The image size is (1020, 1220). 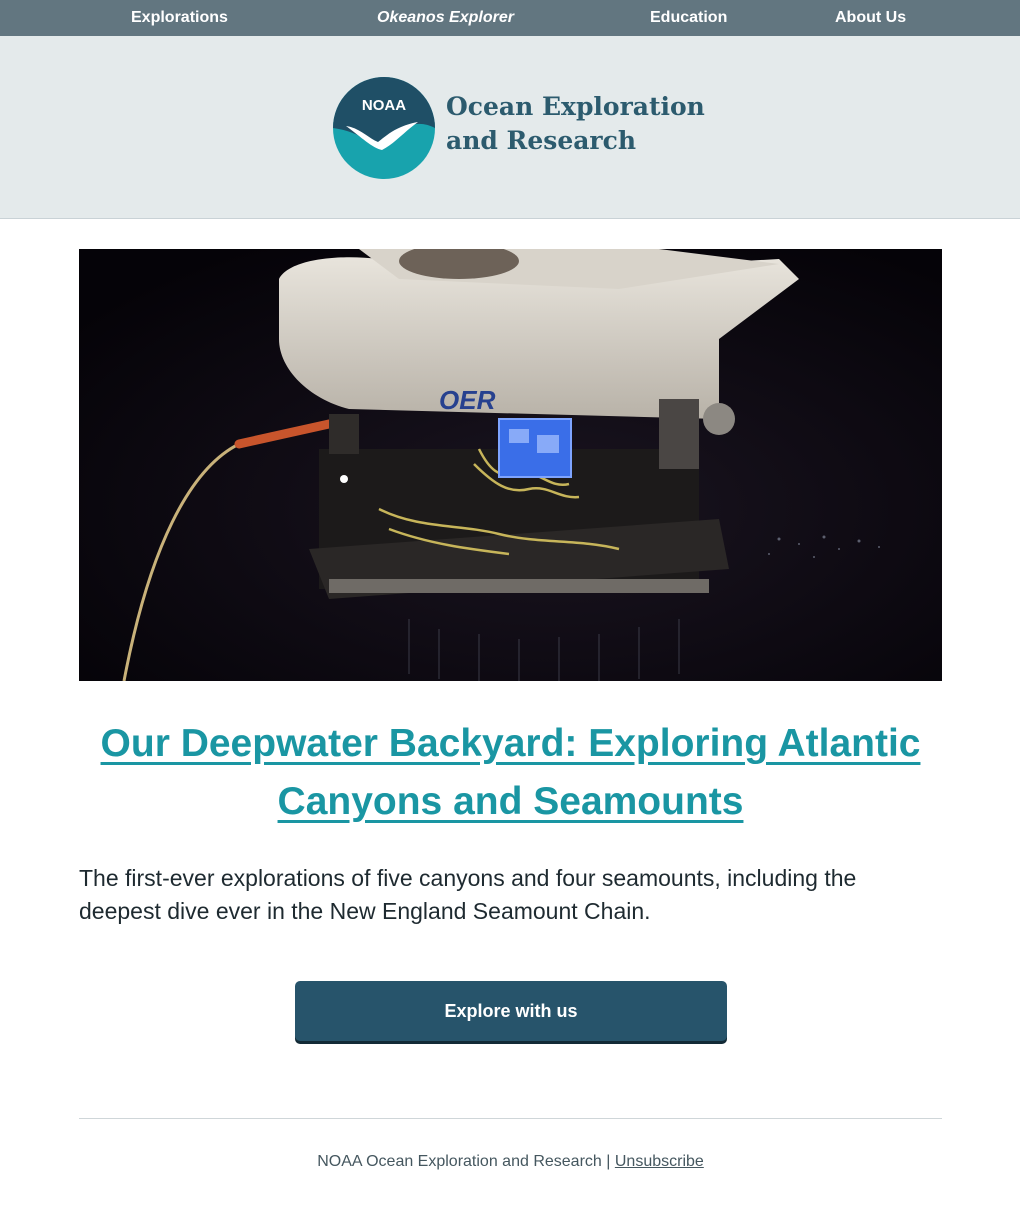 I want to click on nav-link-okeanos-explorer: Okeanos Explorer, so click(x=445, y=18).